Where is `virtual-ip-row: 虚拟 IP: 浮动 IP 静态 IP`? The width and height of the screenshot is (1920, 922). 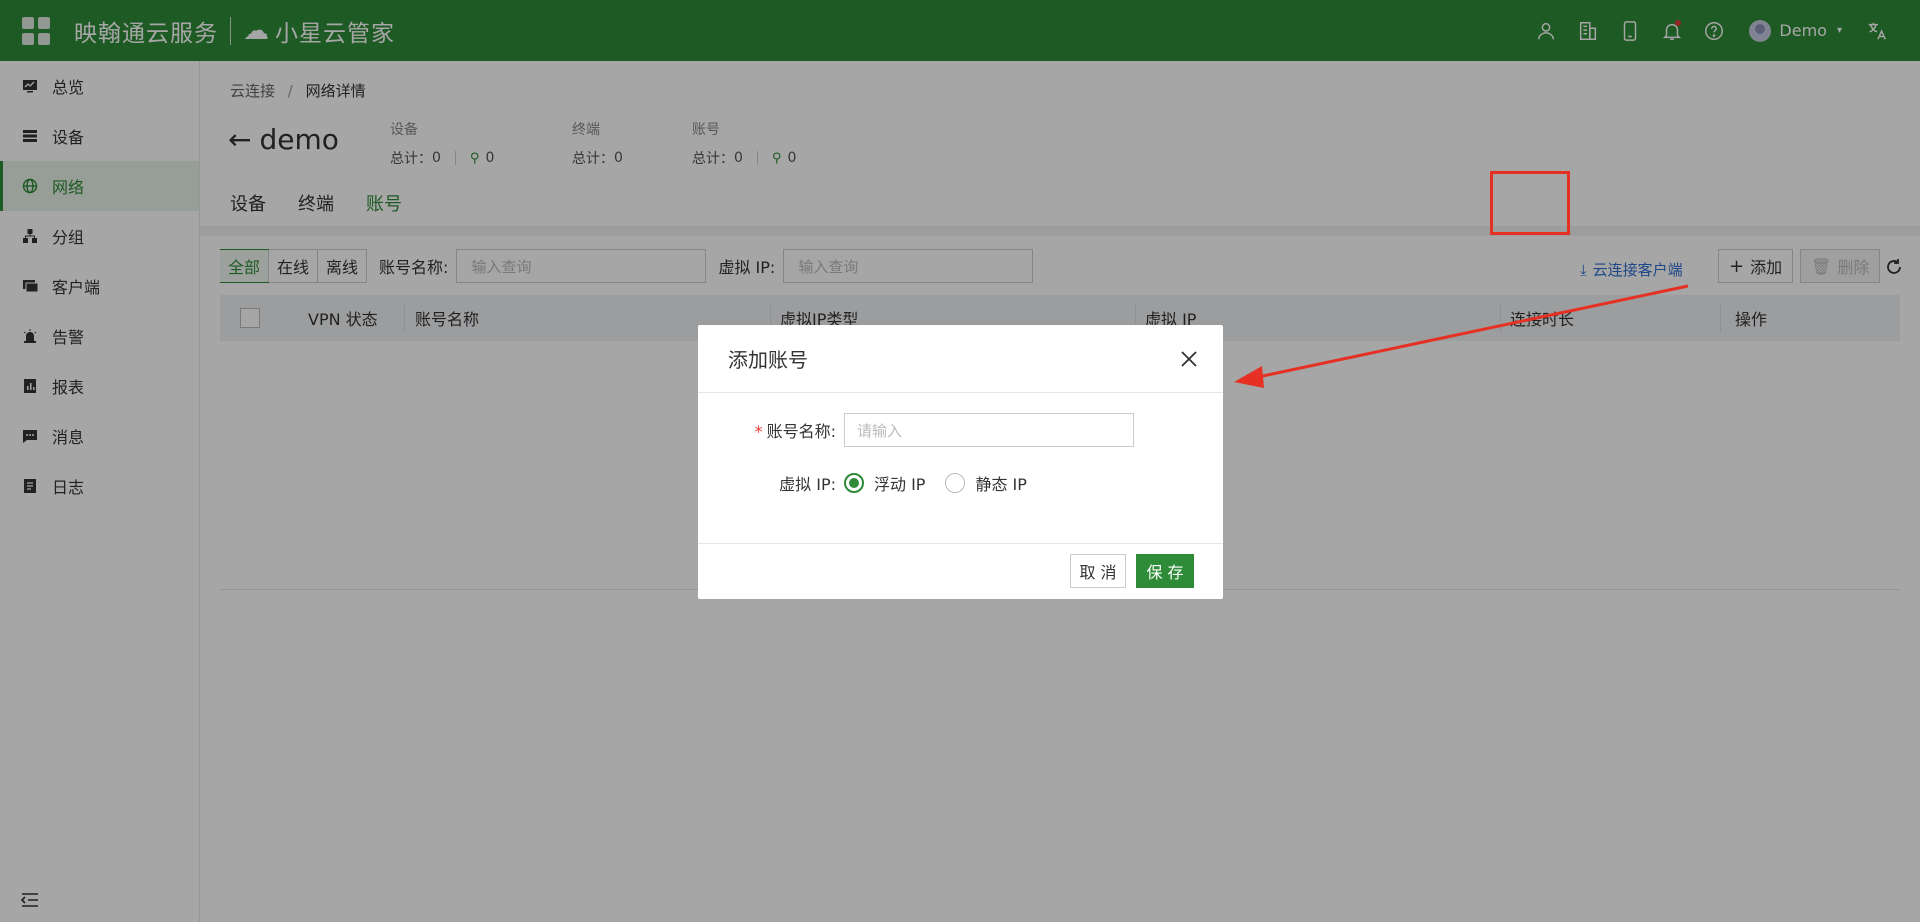
virtual-ip-row: 虚拟 IP: 浮动 IP 静态 IP is located at coordinates (872, 483).